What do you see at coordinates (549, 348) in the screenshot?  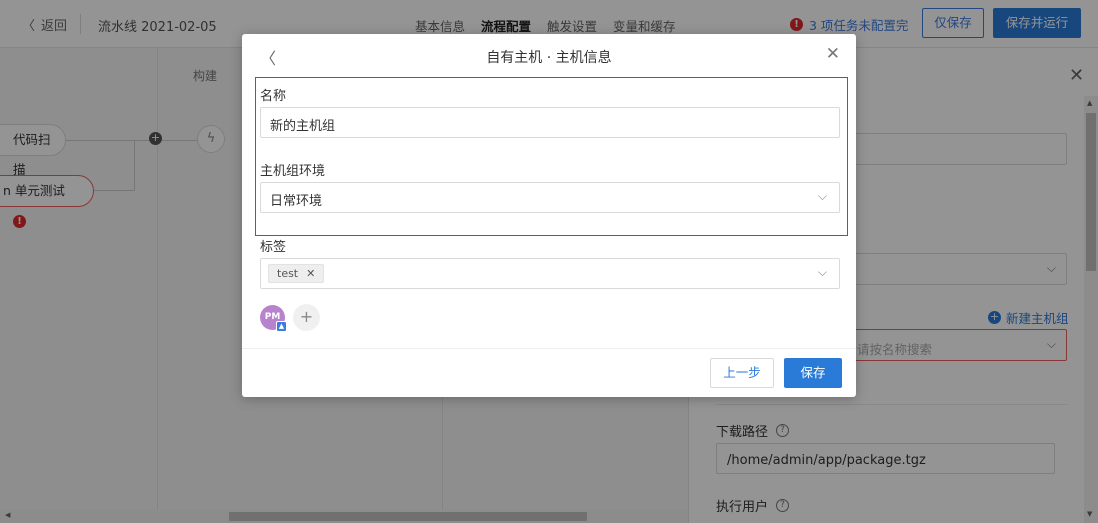 I see `footer-divider` at bounding box center [549, 348].